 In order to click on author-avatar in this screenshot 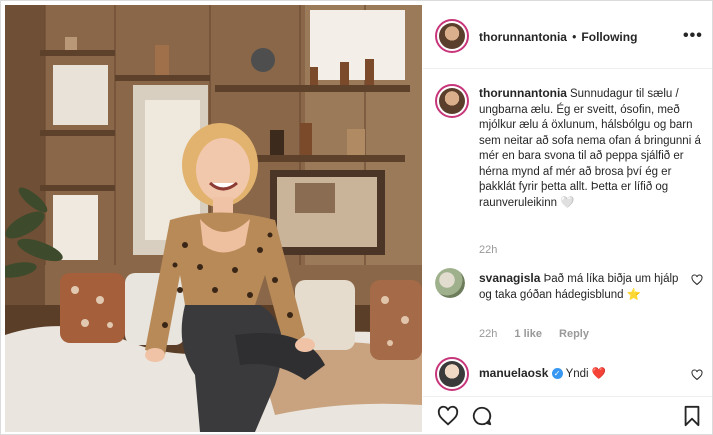, I will do `click(452, 36)`.